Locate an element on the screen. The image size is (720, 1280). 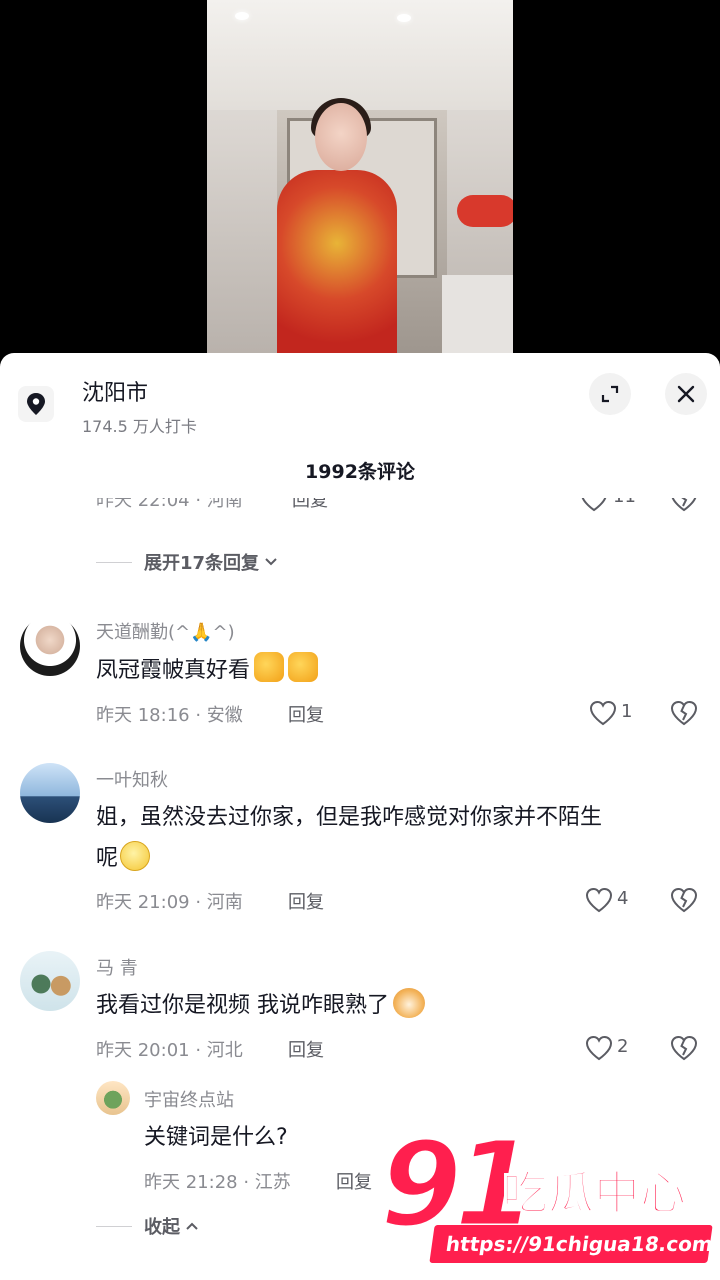
close-button is located at coordinates (686, 394).